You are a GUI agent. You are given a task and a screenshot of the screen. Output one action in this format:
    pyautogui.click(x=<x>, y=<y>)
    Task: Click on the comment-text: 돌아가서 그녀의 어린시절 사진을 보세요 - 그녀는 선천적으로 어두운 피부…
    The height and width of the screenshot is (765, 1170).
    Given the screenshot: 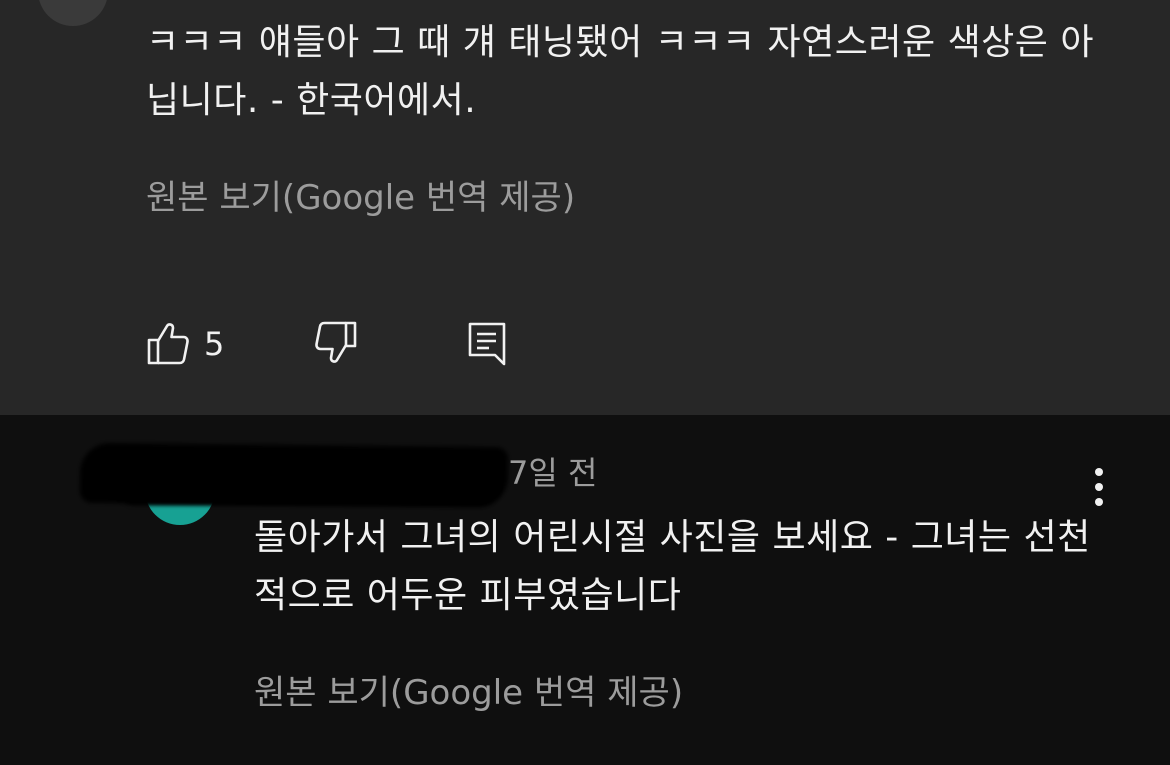 What is the action you would take?
    pyautogui.click(x=672, y=566)
    